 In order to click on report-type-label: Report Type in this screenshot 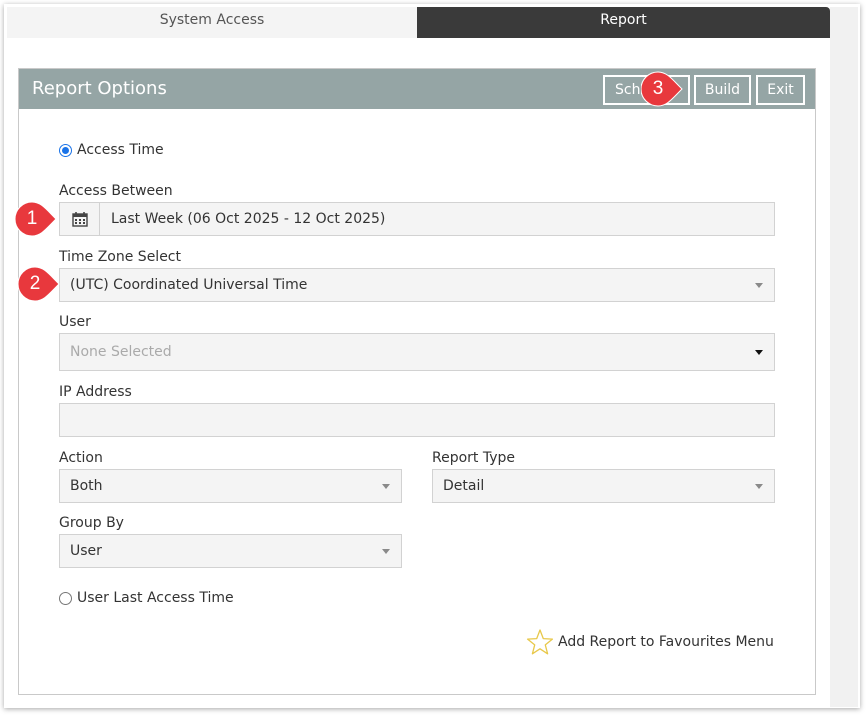, I will do `click(474, 458)`.